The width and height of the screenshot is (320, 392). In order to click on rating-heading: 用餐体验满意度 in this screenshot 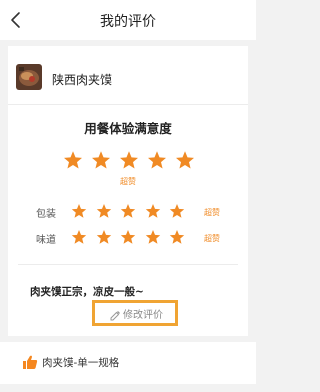, I will do `click(128, 128)`.